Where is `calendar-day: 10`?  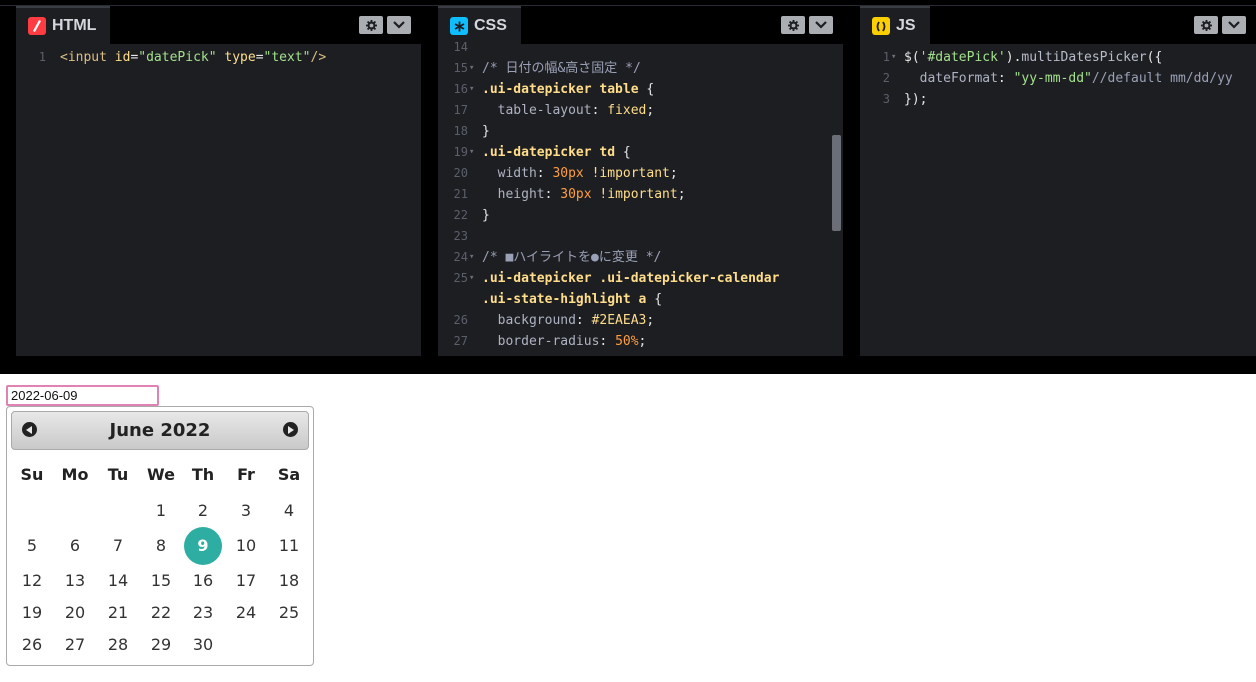 calendar-day: 10 is located at coordinates (246, 545).